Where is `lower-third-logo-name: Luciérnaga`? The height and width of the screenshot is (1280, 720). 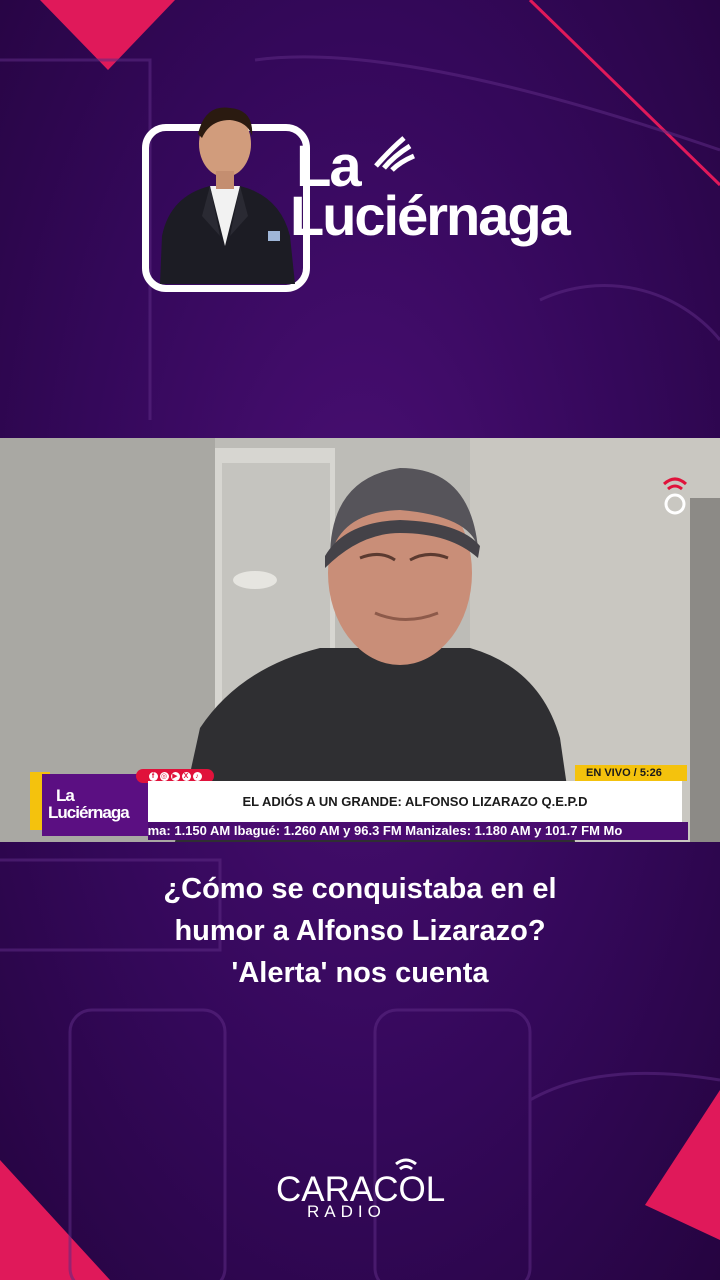
lower-third-logo-name: Luciérnaga is located at coordinates (89, 812).